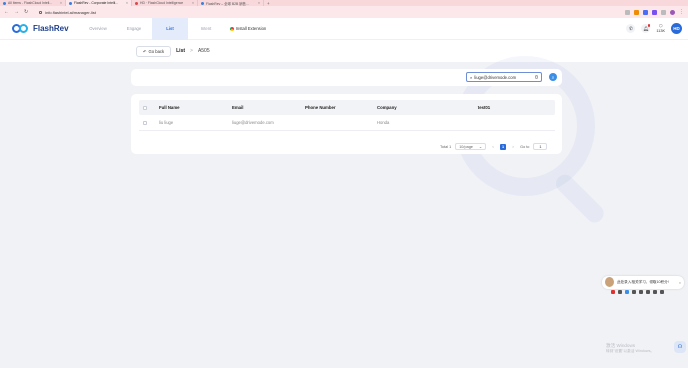 This screenshot has width=688, height=368. I want to click on nav-overview: Overview, so click(98, 29).